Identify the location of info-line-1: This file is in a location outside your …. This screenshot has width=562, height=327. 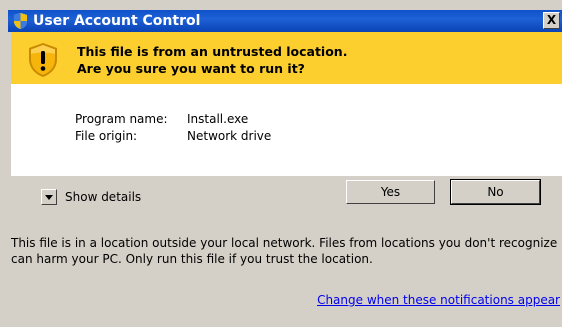
(284, 243).